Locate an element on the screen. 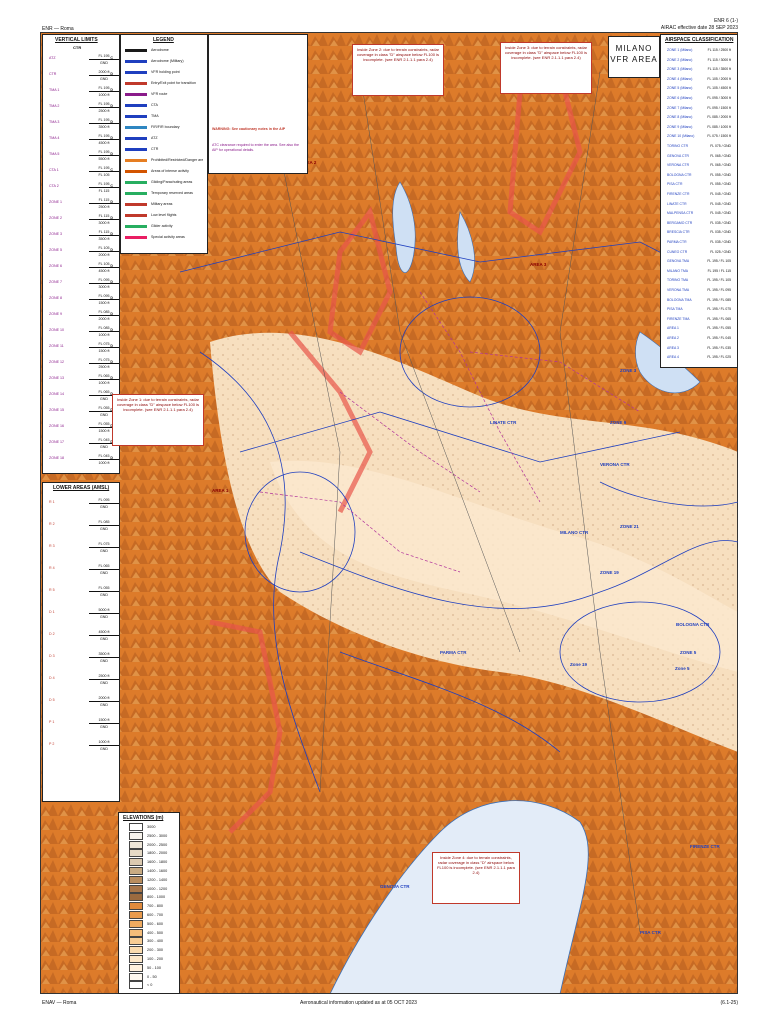 This screenshot has width=768, height=1024. vertical-limit-class: C is located at coordinates (111, 170).